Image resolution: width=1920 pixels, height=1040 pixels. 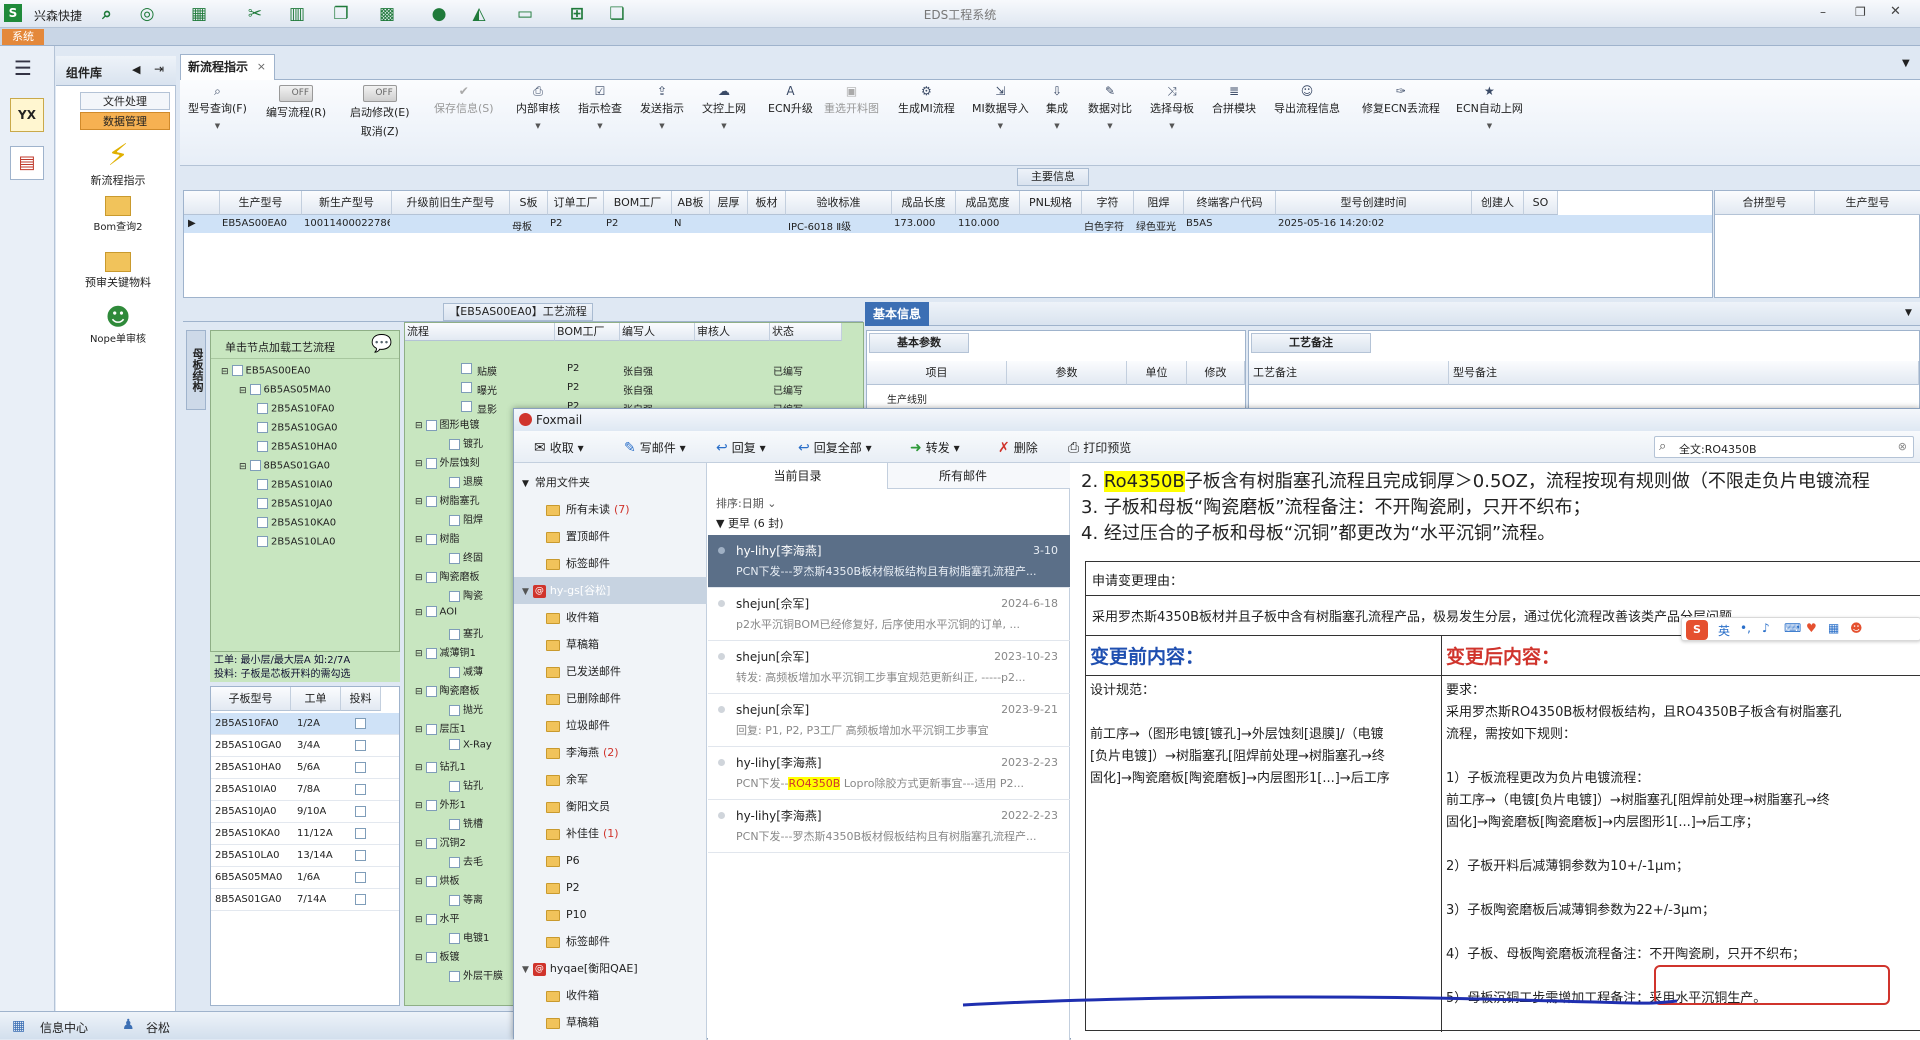 What do you see at coordinates (118, 214) in the screenshot?
I see `lib-item-bom-query: Bom查询2` at bounding box center [118, 214].